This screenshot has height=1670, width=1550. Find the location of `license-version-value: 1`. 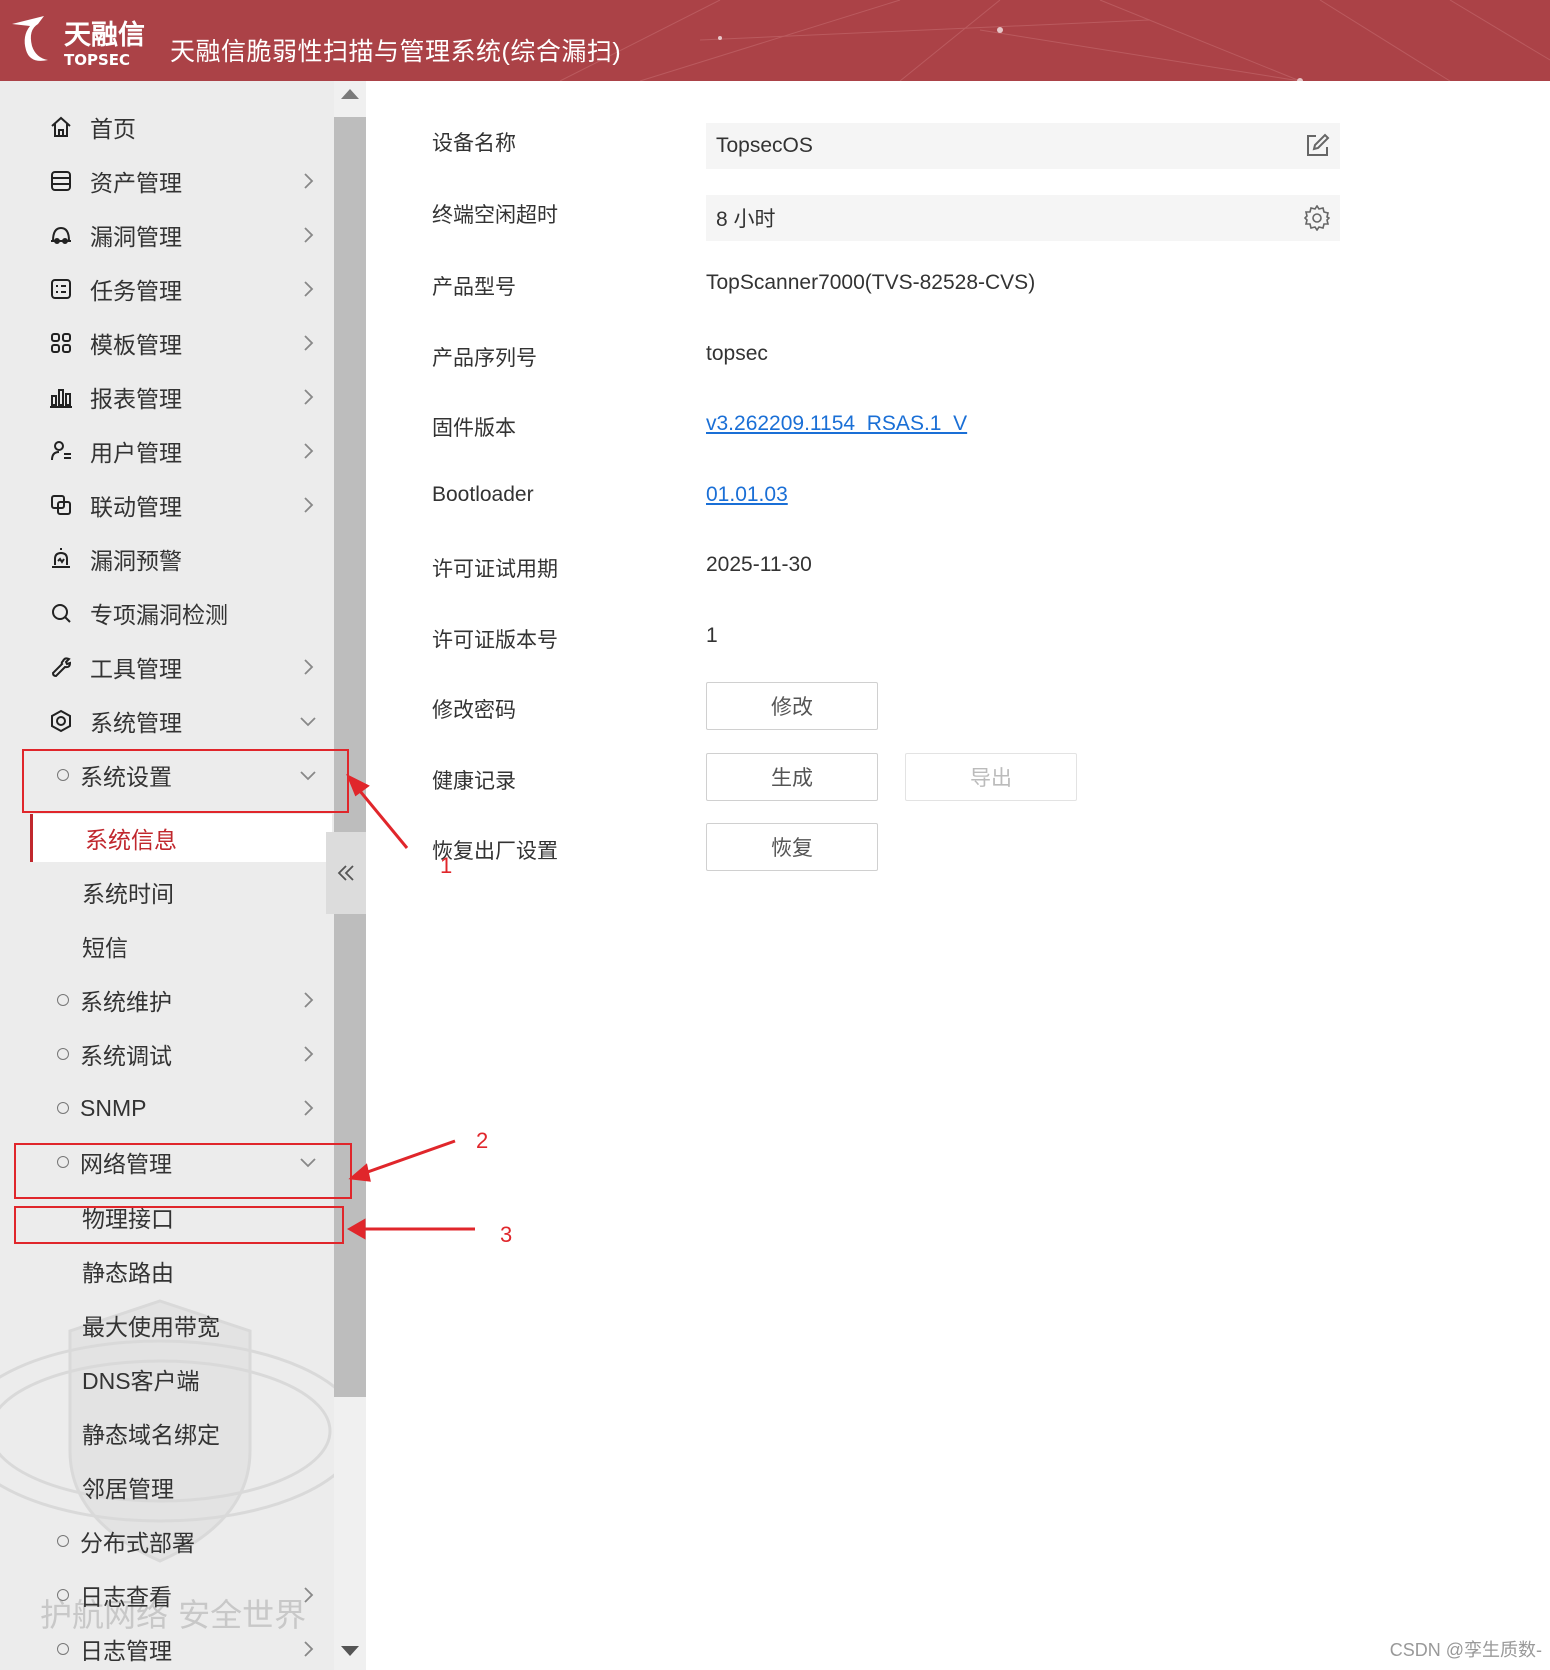

license-version-value: 1 is located at coordinates (712, 635).